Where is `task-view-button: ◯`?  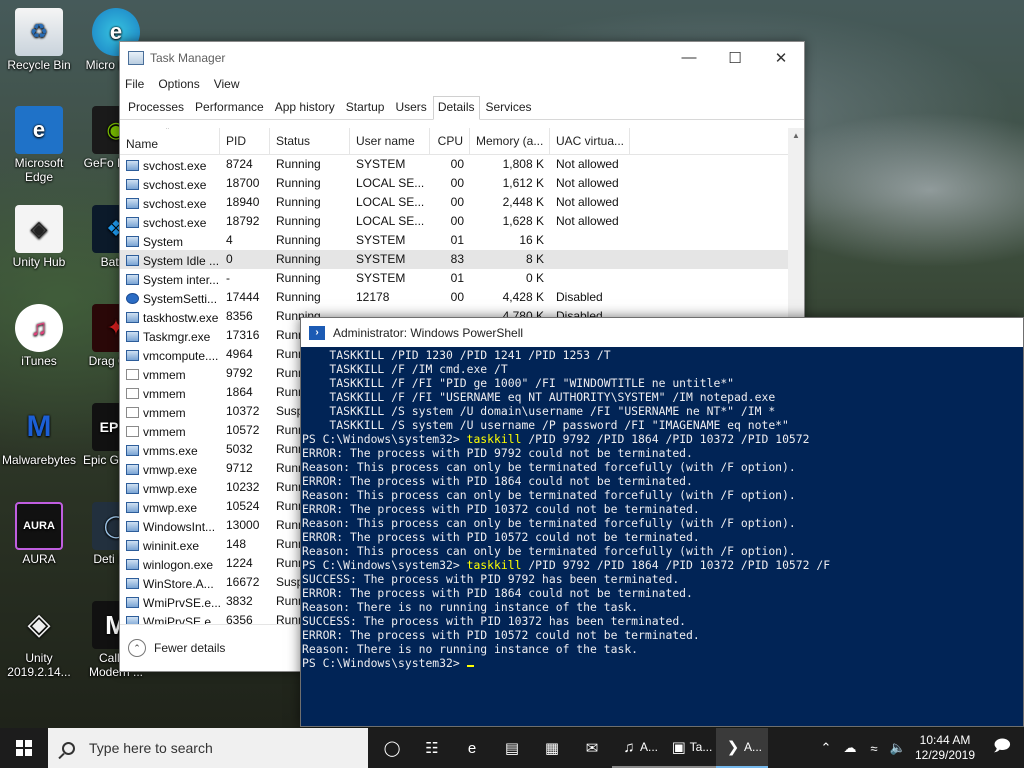 task-view-button: ◯ is located at coordinates (392, 748).